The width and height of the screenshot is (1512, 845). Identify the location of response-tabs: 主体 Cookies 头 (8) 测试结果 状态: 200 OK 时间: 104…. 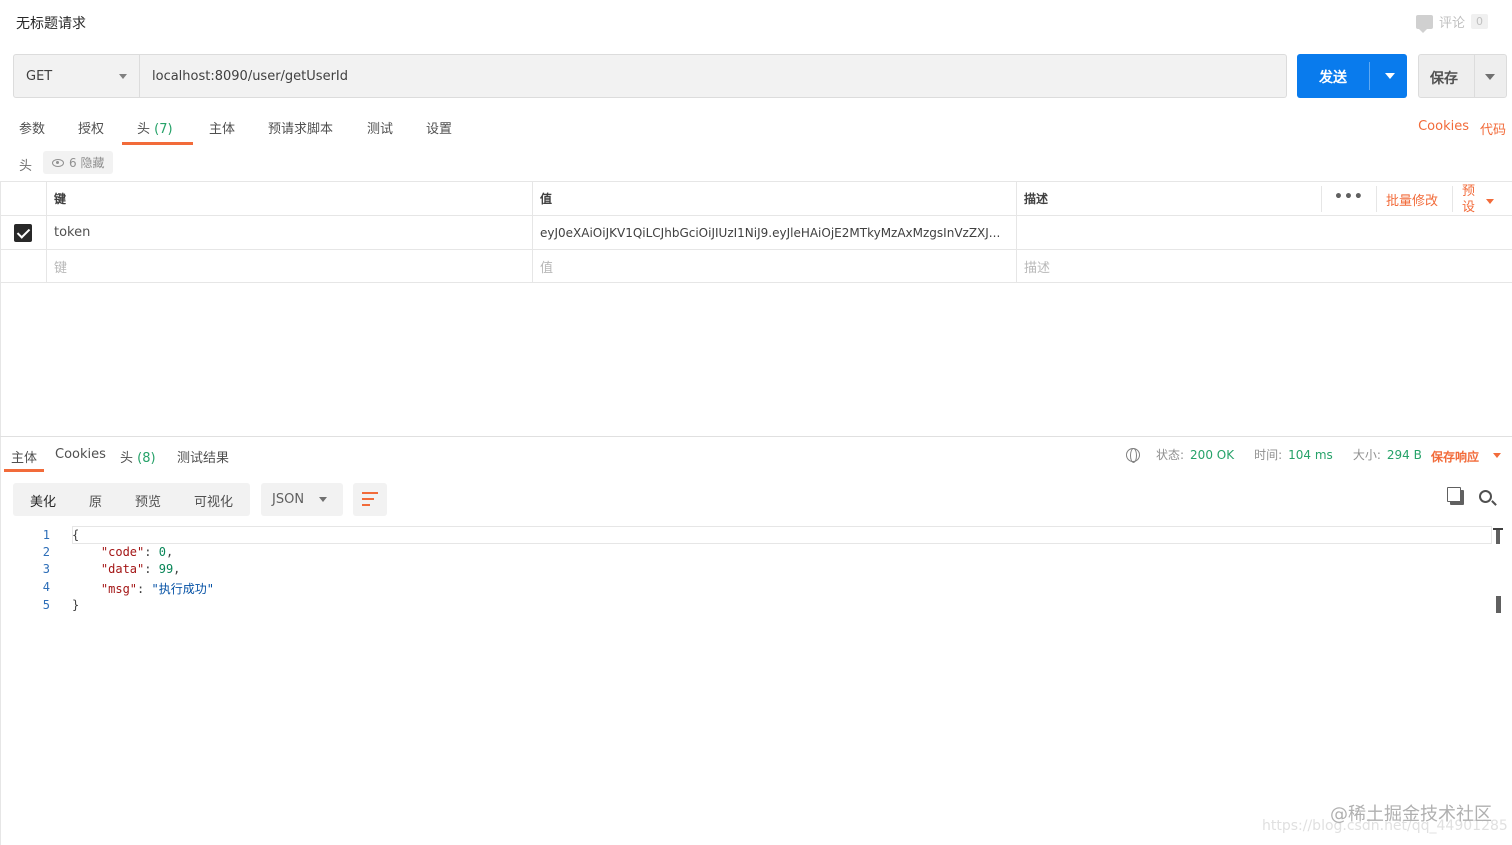
(756, 456).